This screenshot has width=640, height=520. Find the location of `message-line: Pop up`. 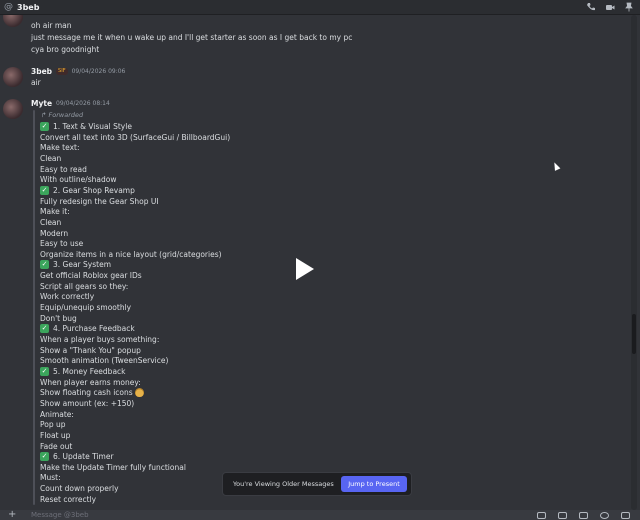

message-line: Pop up is located at coordinates (53, 424).